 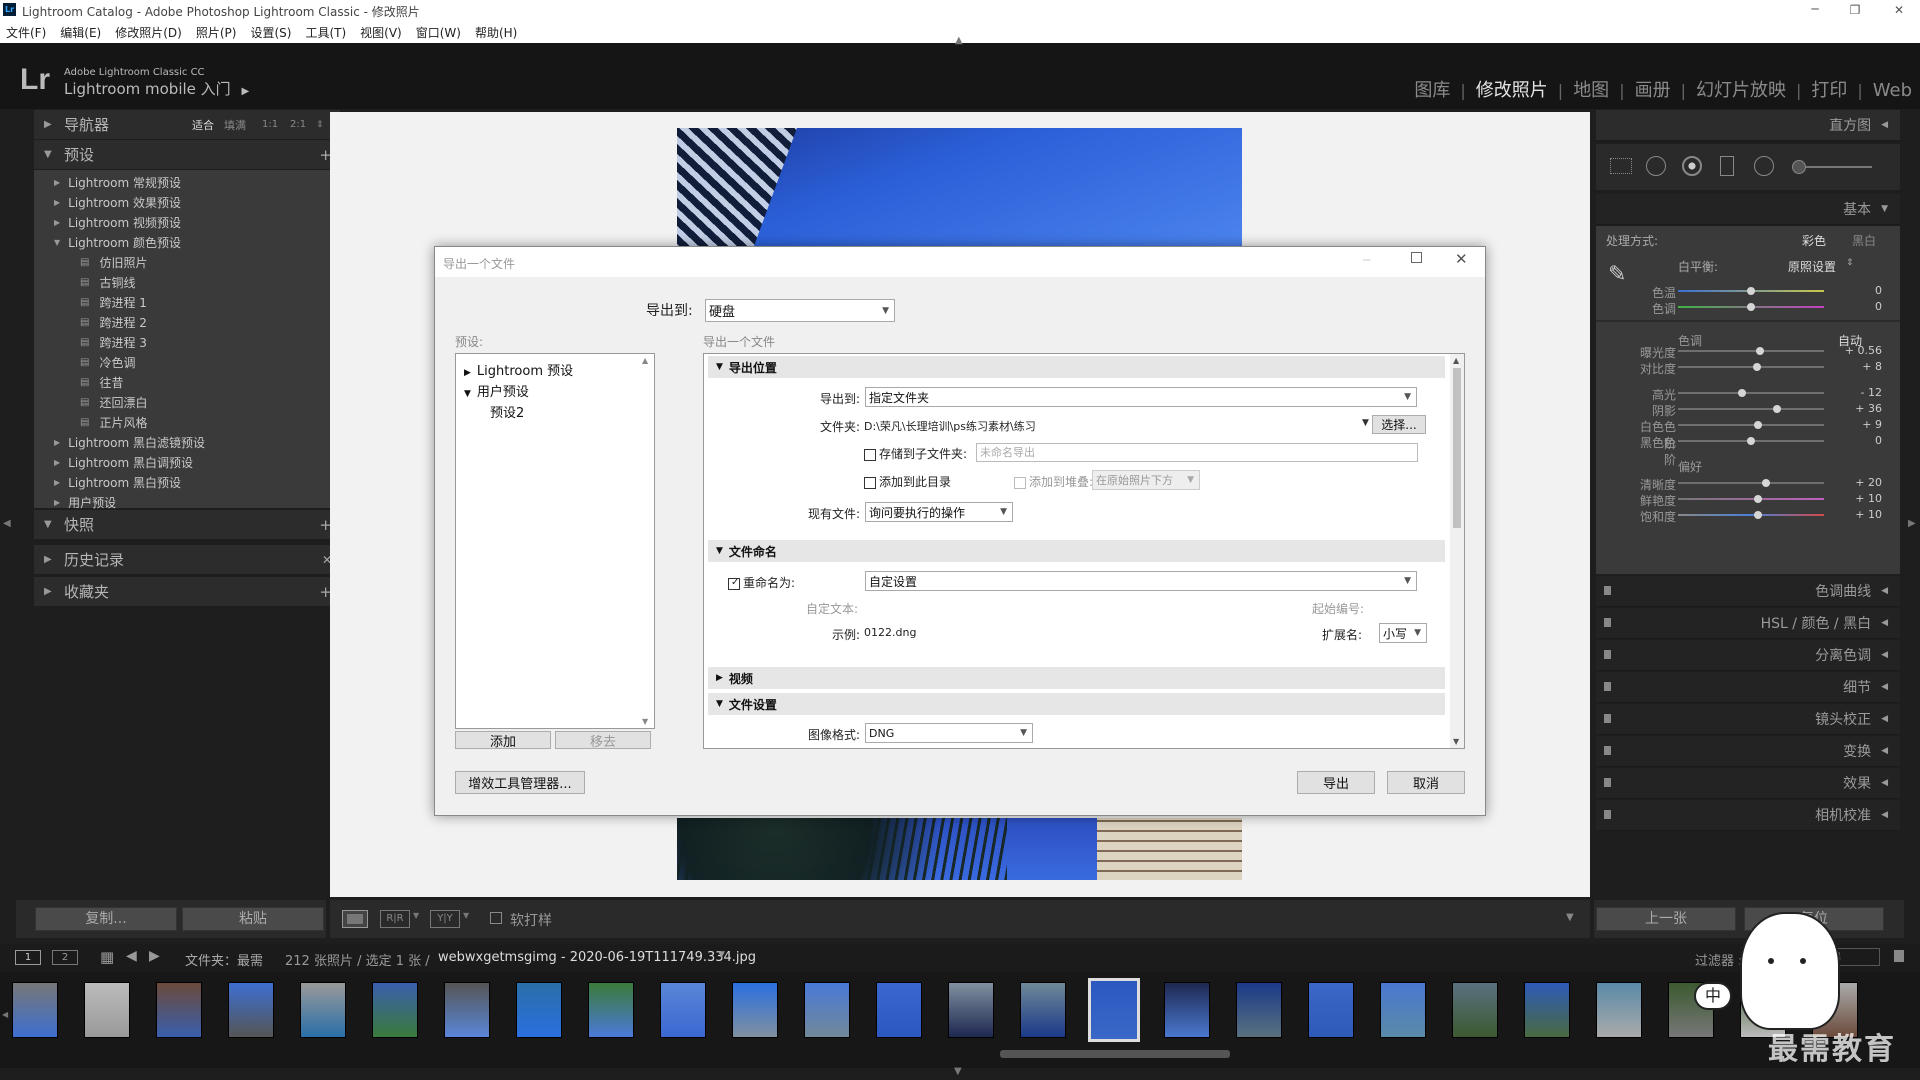 I want to click on grid-view-icon: ▦, so click(x=107, y=957).